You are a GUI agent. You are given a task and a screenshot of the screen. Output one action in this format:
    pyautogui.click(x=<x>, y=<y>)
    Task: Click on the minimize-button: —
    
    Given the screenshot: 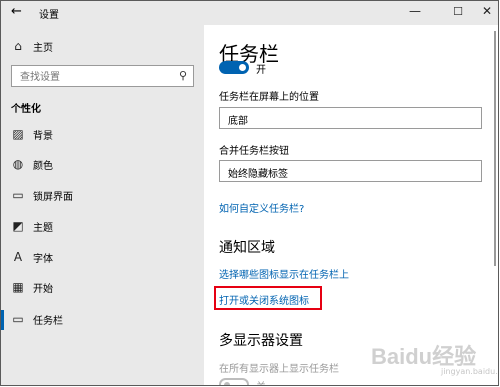 What is the action you would take?
    pyautogui.click(x=415, y=11)
    